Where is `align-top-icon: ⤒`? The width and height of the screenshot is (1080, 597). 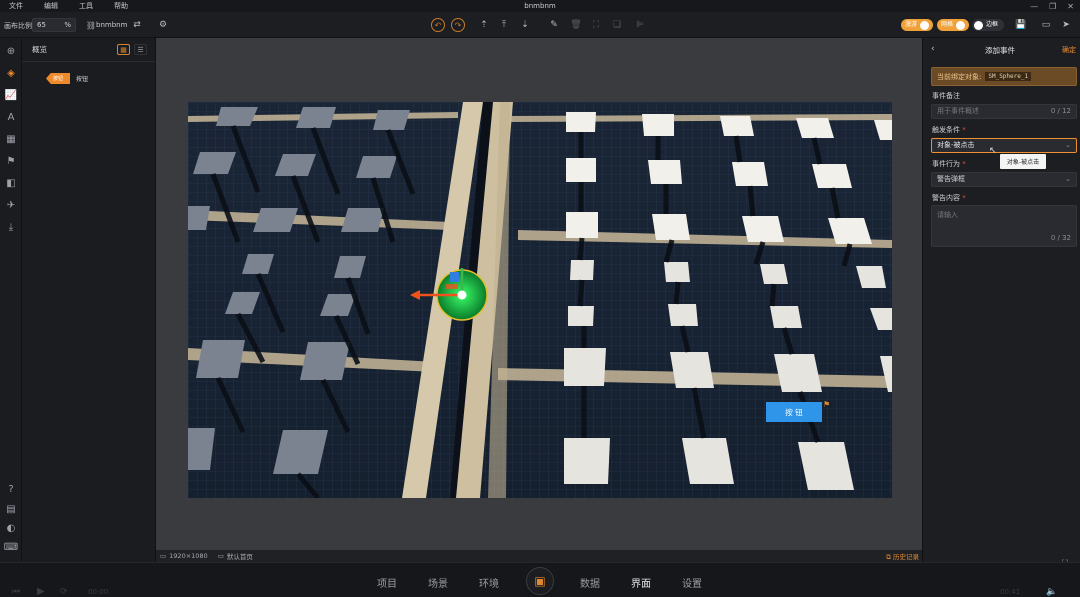
align-top-icon: ⤒ is located at coordinates (504, 25).